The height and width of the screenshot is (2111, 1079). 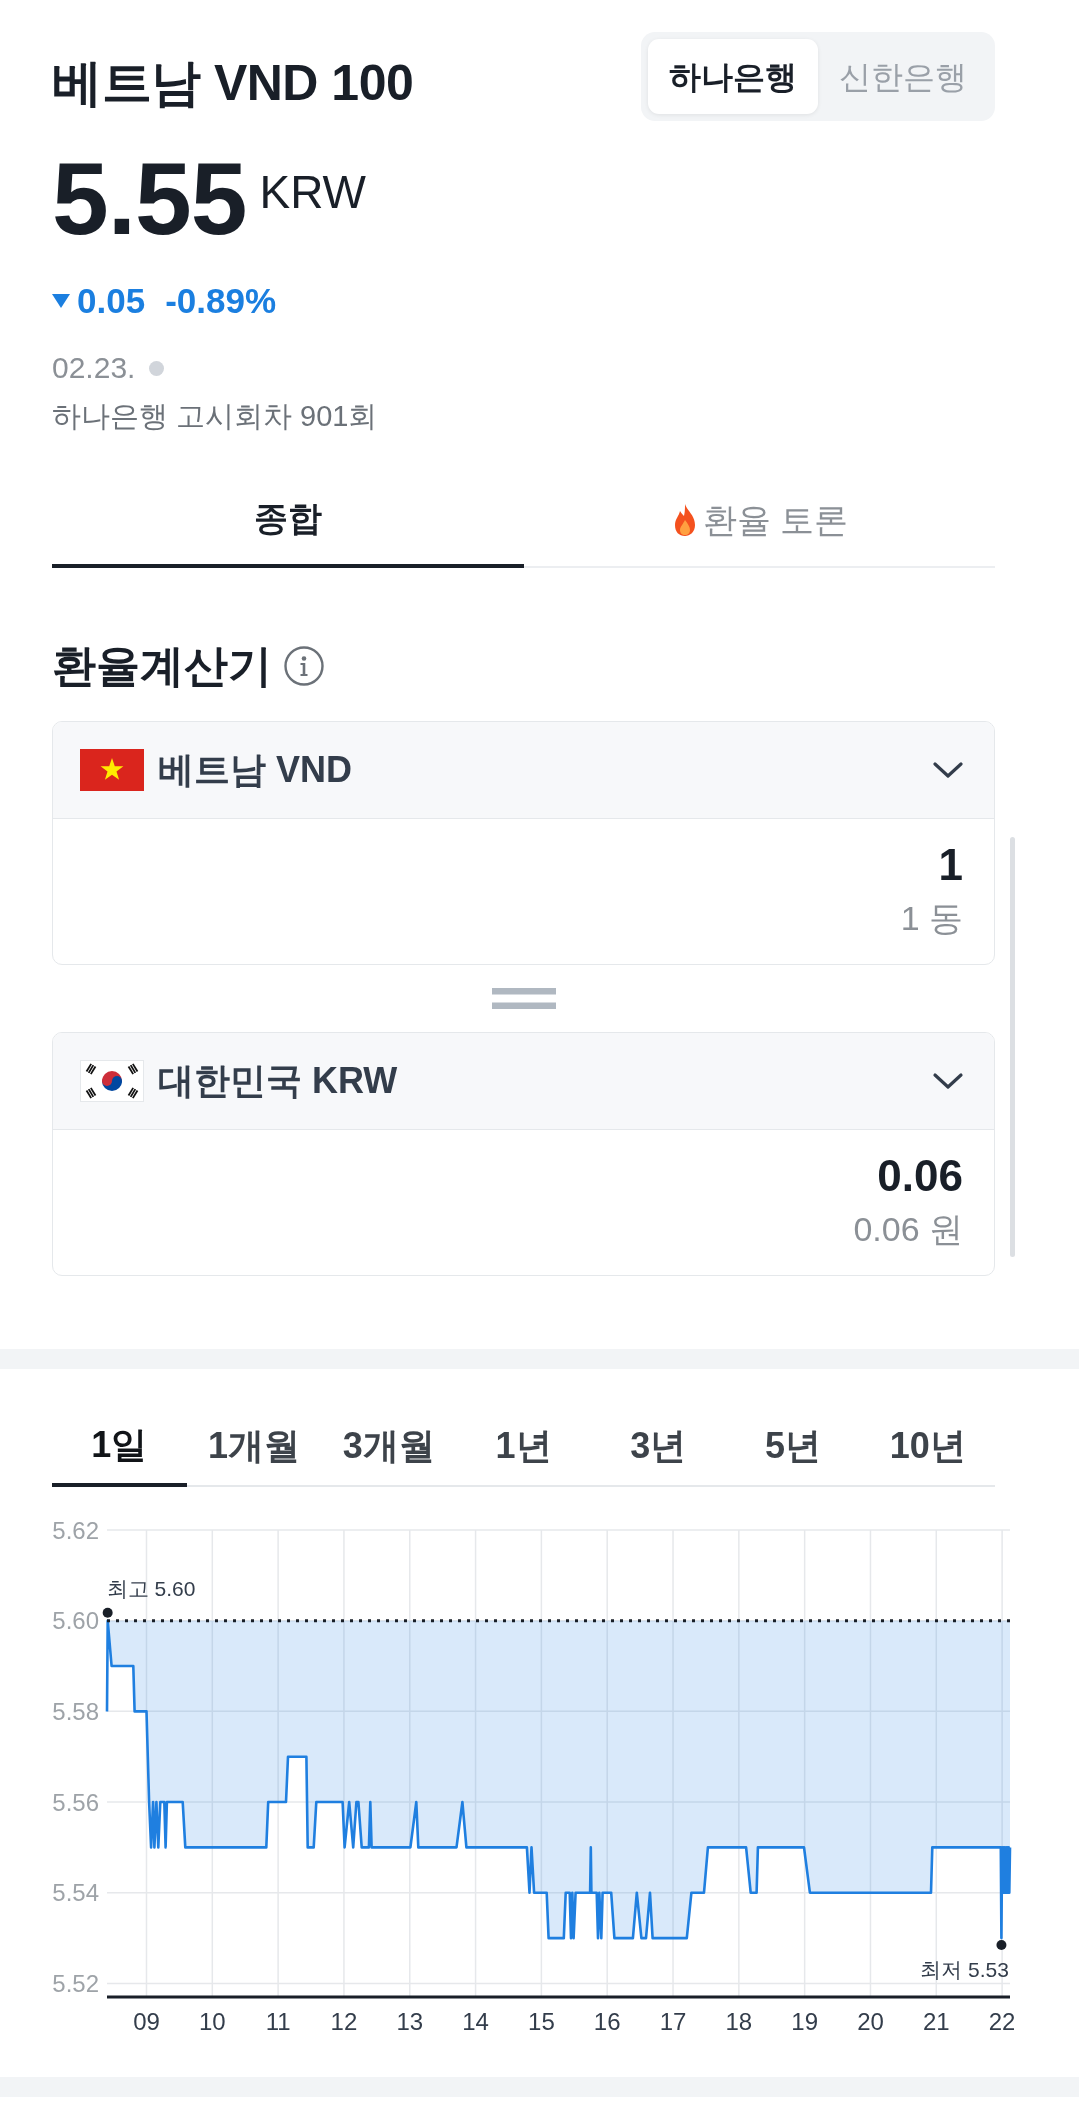 What do you see at coordinates (793, 1446) in the screenshot?
I see `period-tab: 5년` at bounding box center [793, 1446].